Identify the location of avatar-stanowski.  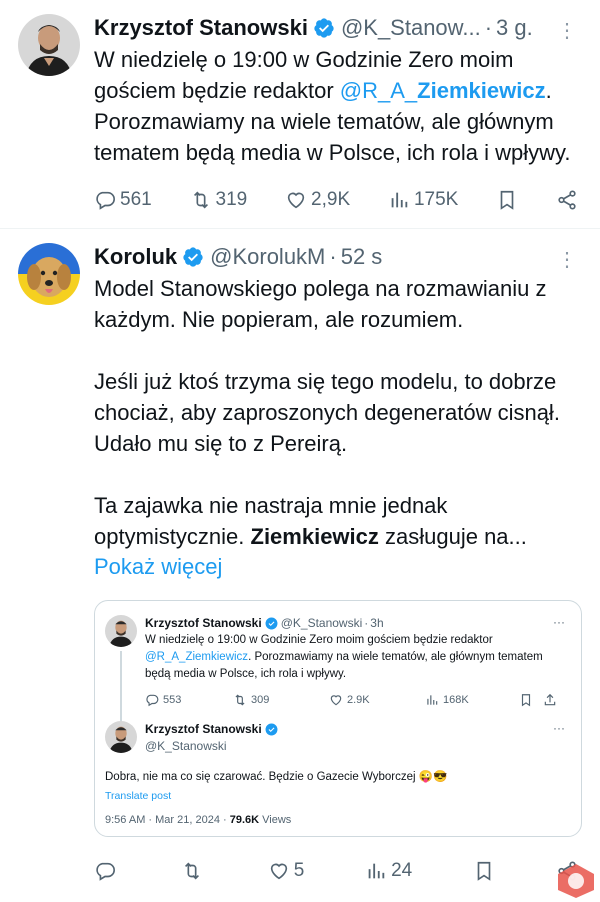
(49, 45).